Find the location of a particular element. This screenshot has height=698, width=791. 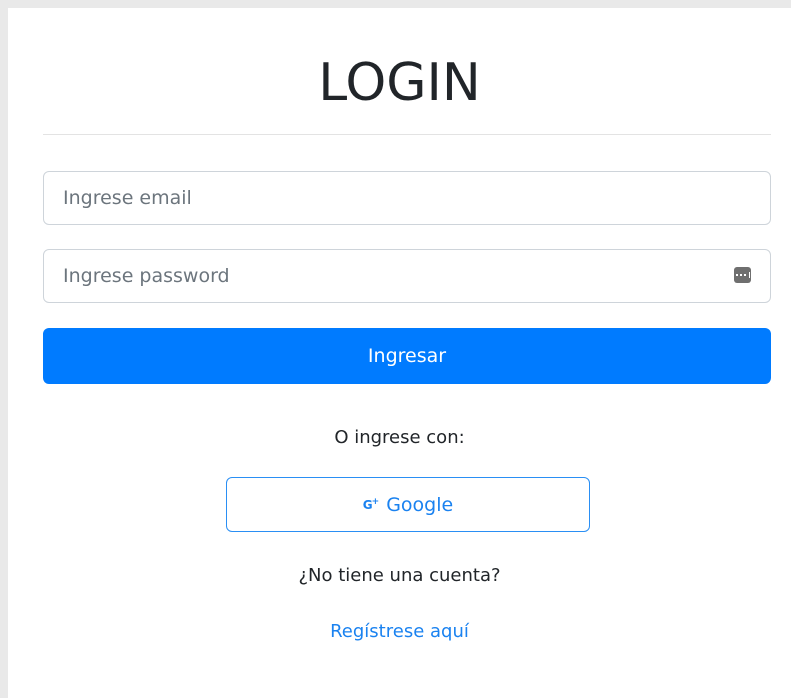

login-submit-button: Ingresar is located at coordinates (407, 356).